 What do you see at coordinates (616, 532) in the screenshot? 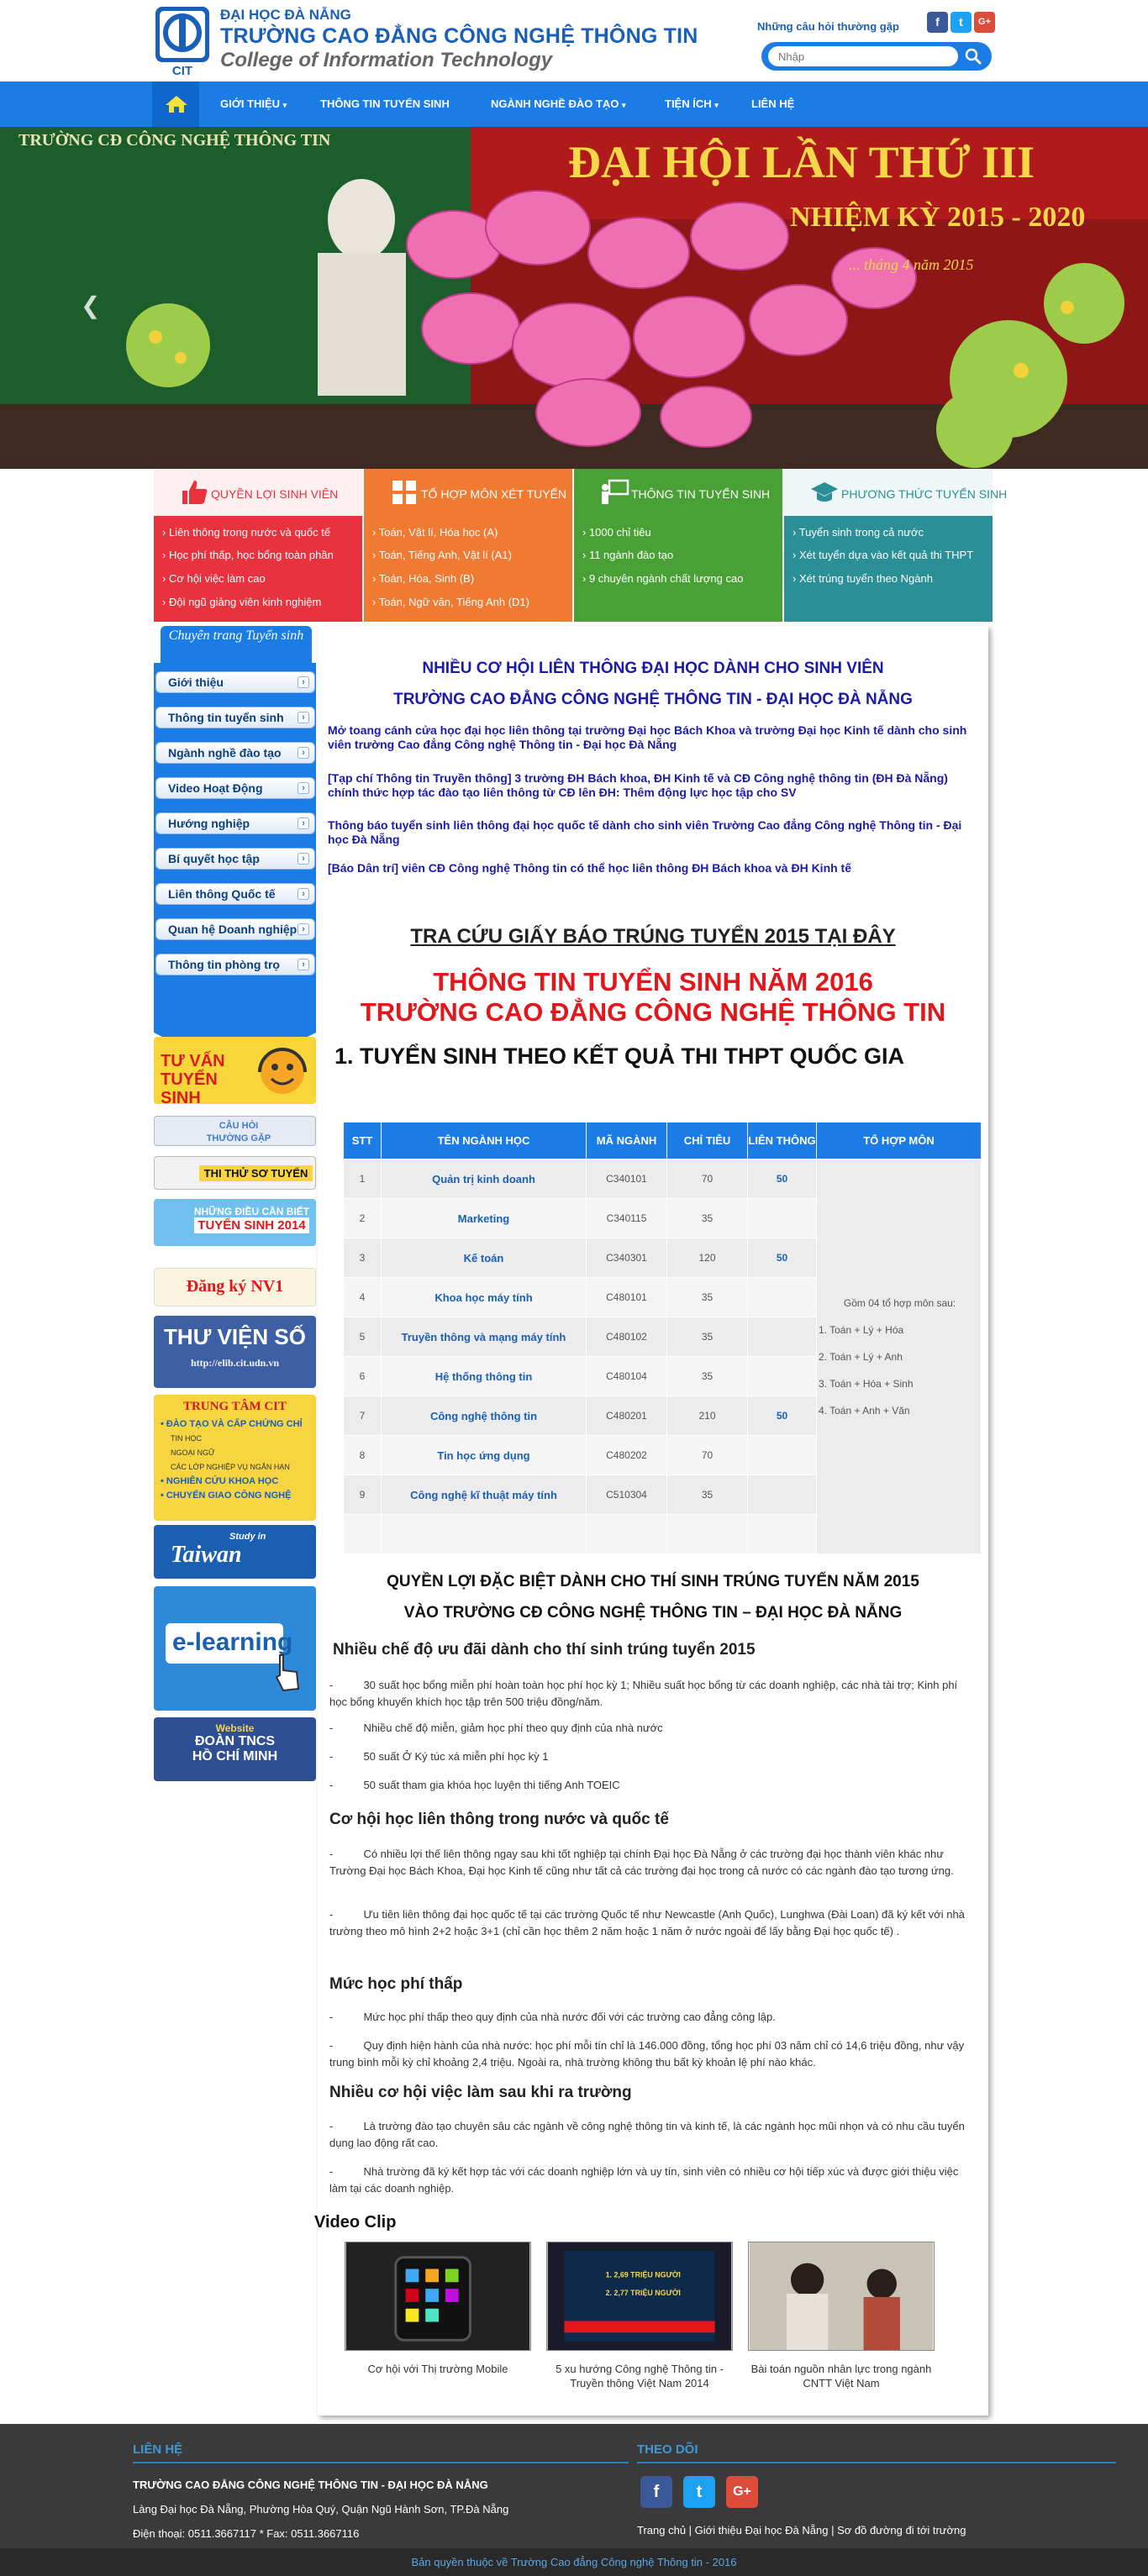
I see `feature-line: › 1000 chỉ tiêu` at bounding box center [616, 532].